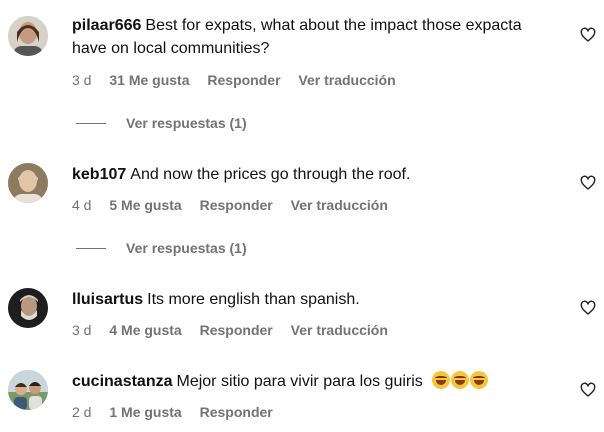  What do you see at coordinates (270, 174) in the screenshot?
I see `comment-body: And now the prices go through the roof.` at bounding box center [270, 174].